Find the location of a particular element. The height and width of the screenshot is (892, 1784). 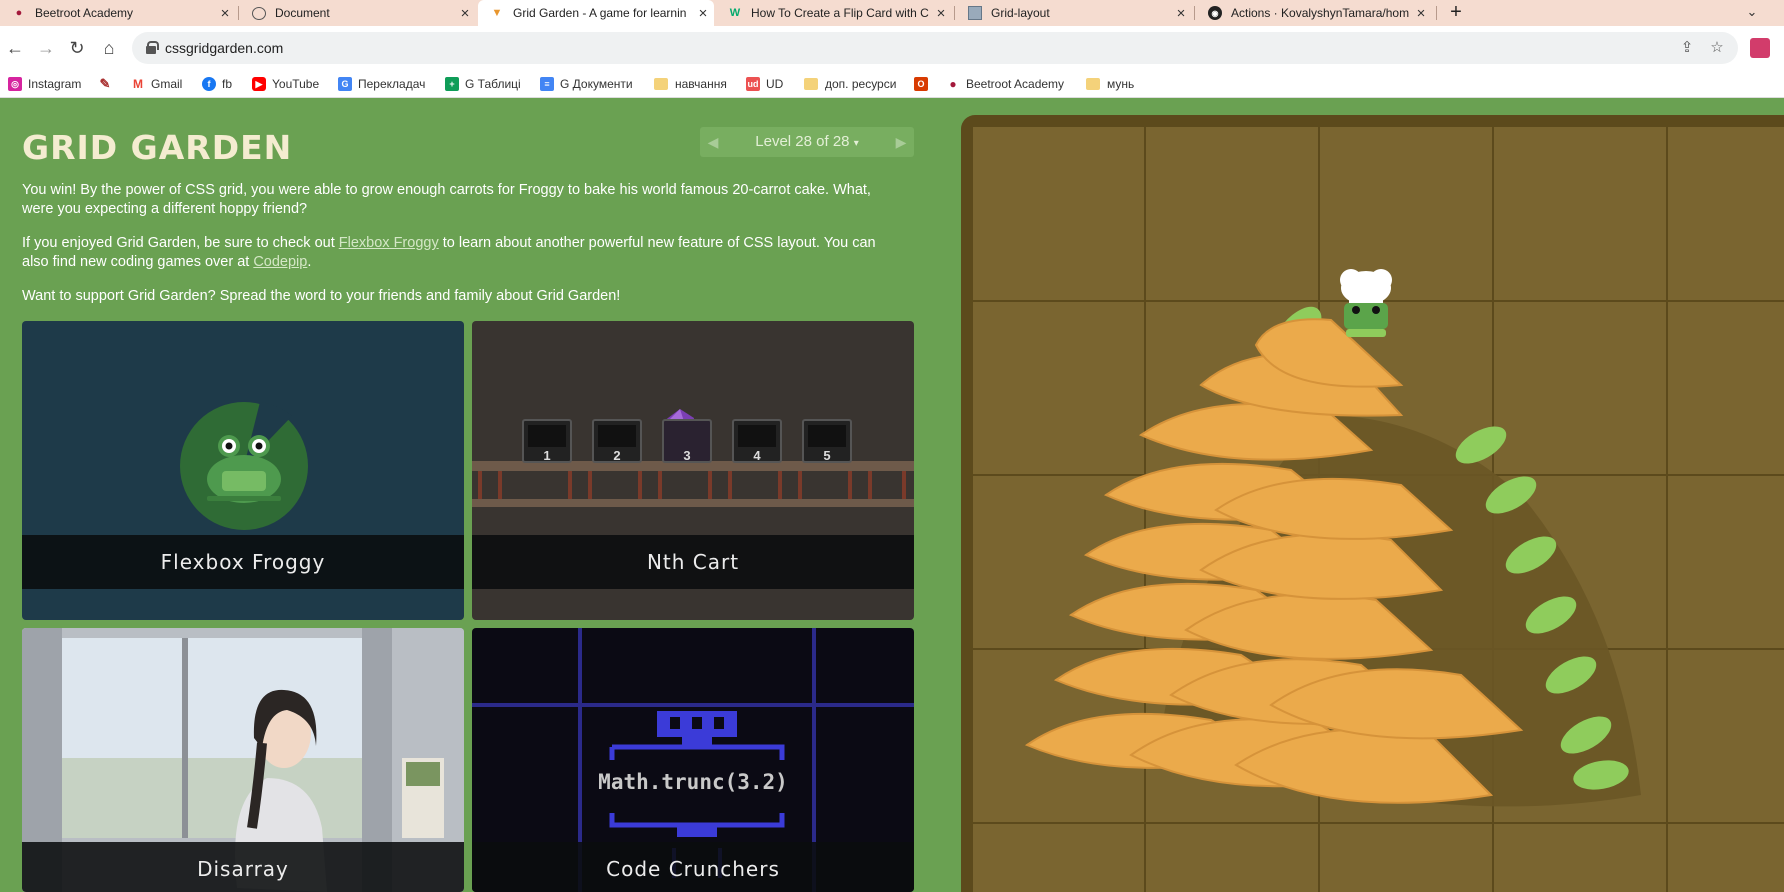

level-dropdown: Level 28 of 28 ▾ is located at coordinates (807, 142).